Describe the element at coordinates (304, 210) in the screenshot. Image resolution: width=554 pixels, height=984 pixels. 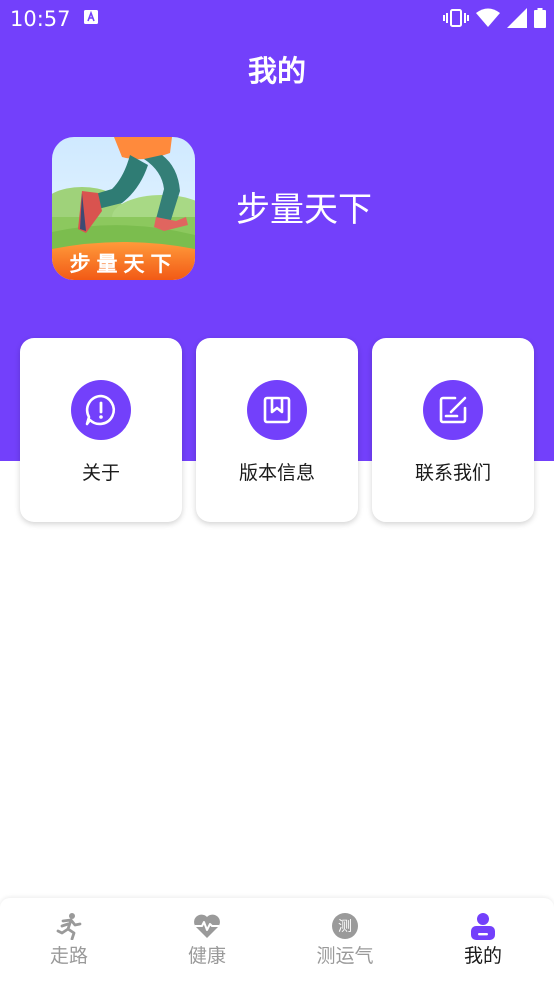
I see `app-name: 步量天下` at that location.